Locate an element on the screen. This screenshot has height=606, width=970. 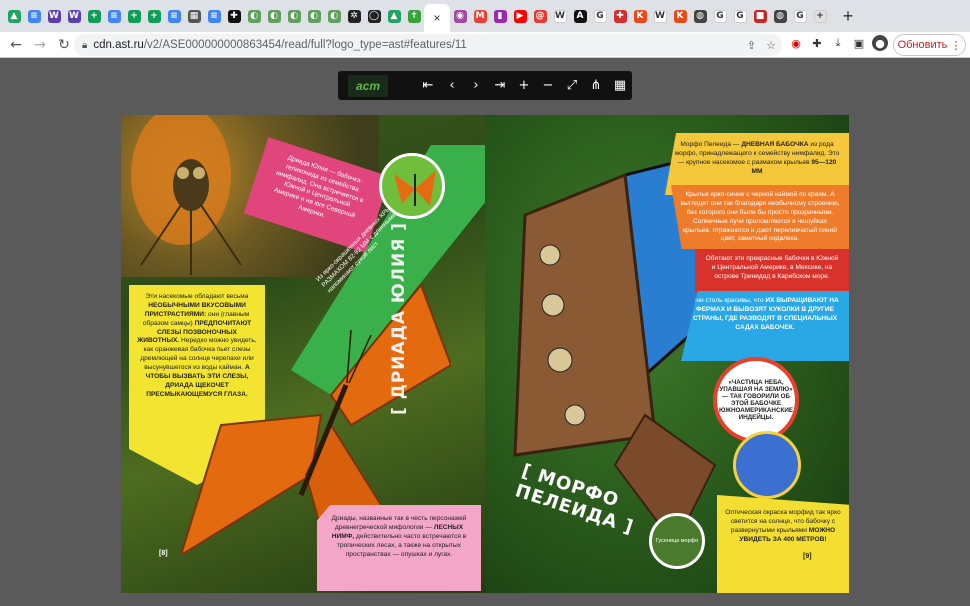
zoom-in-icon: + is located at coordinates (524, 86).